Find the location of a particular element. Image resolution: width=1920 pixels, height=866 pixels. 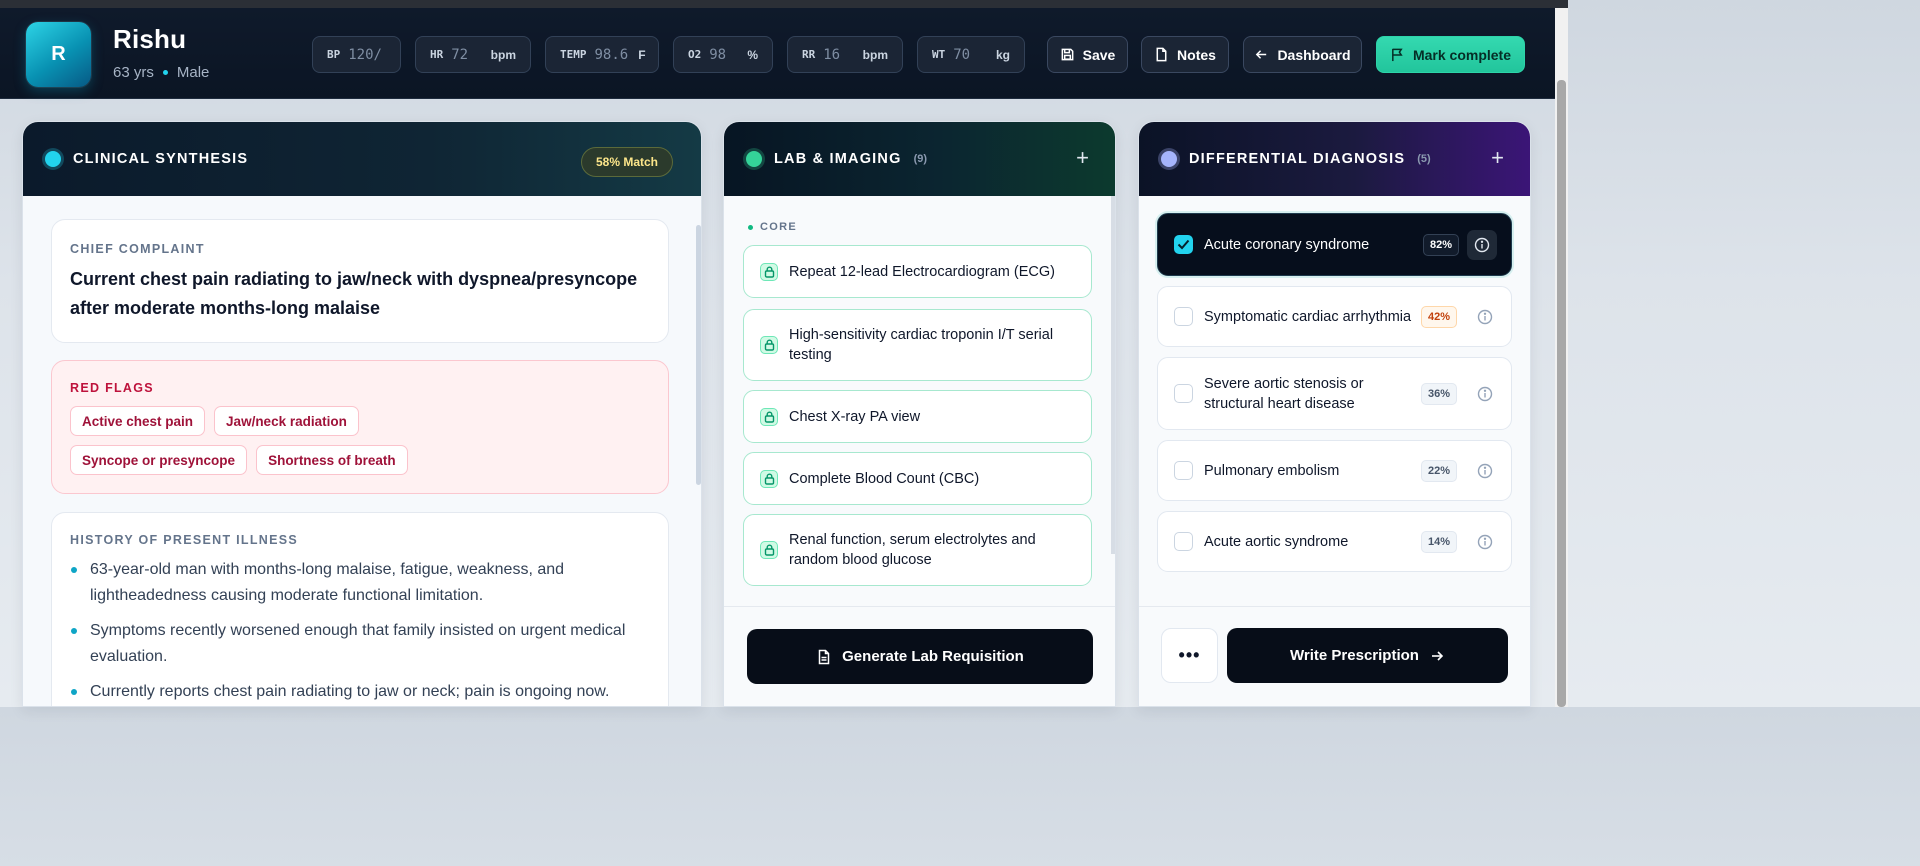

vital-label: O2 is located at coordinates (695, 54).